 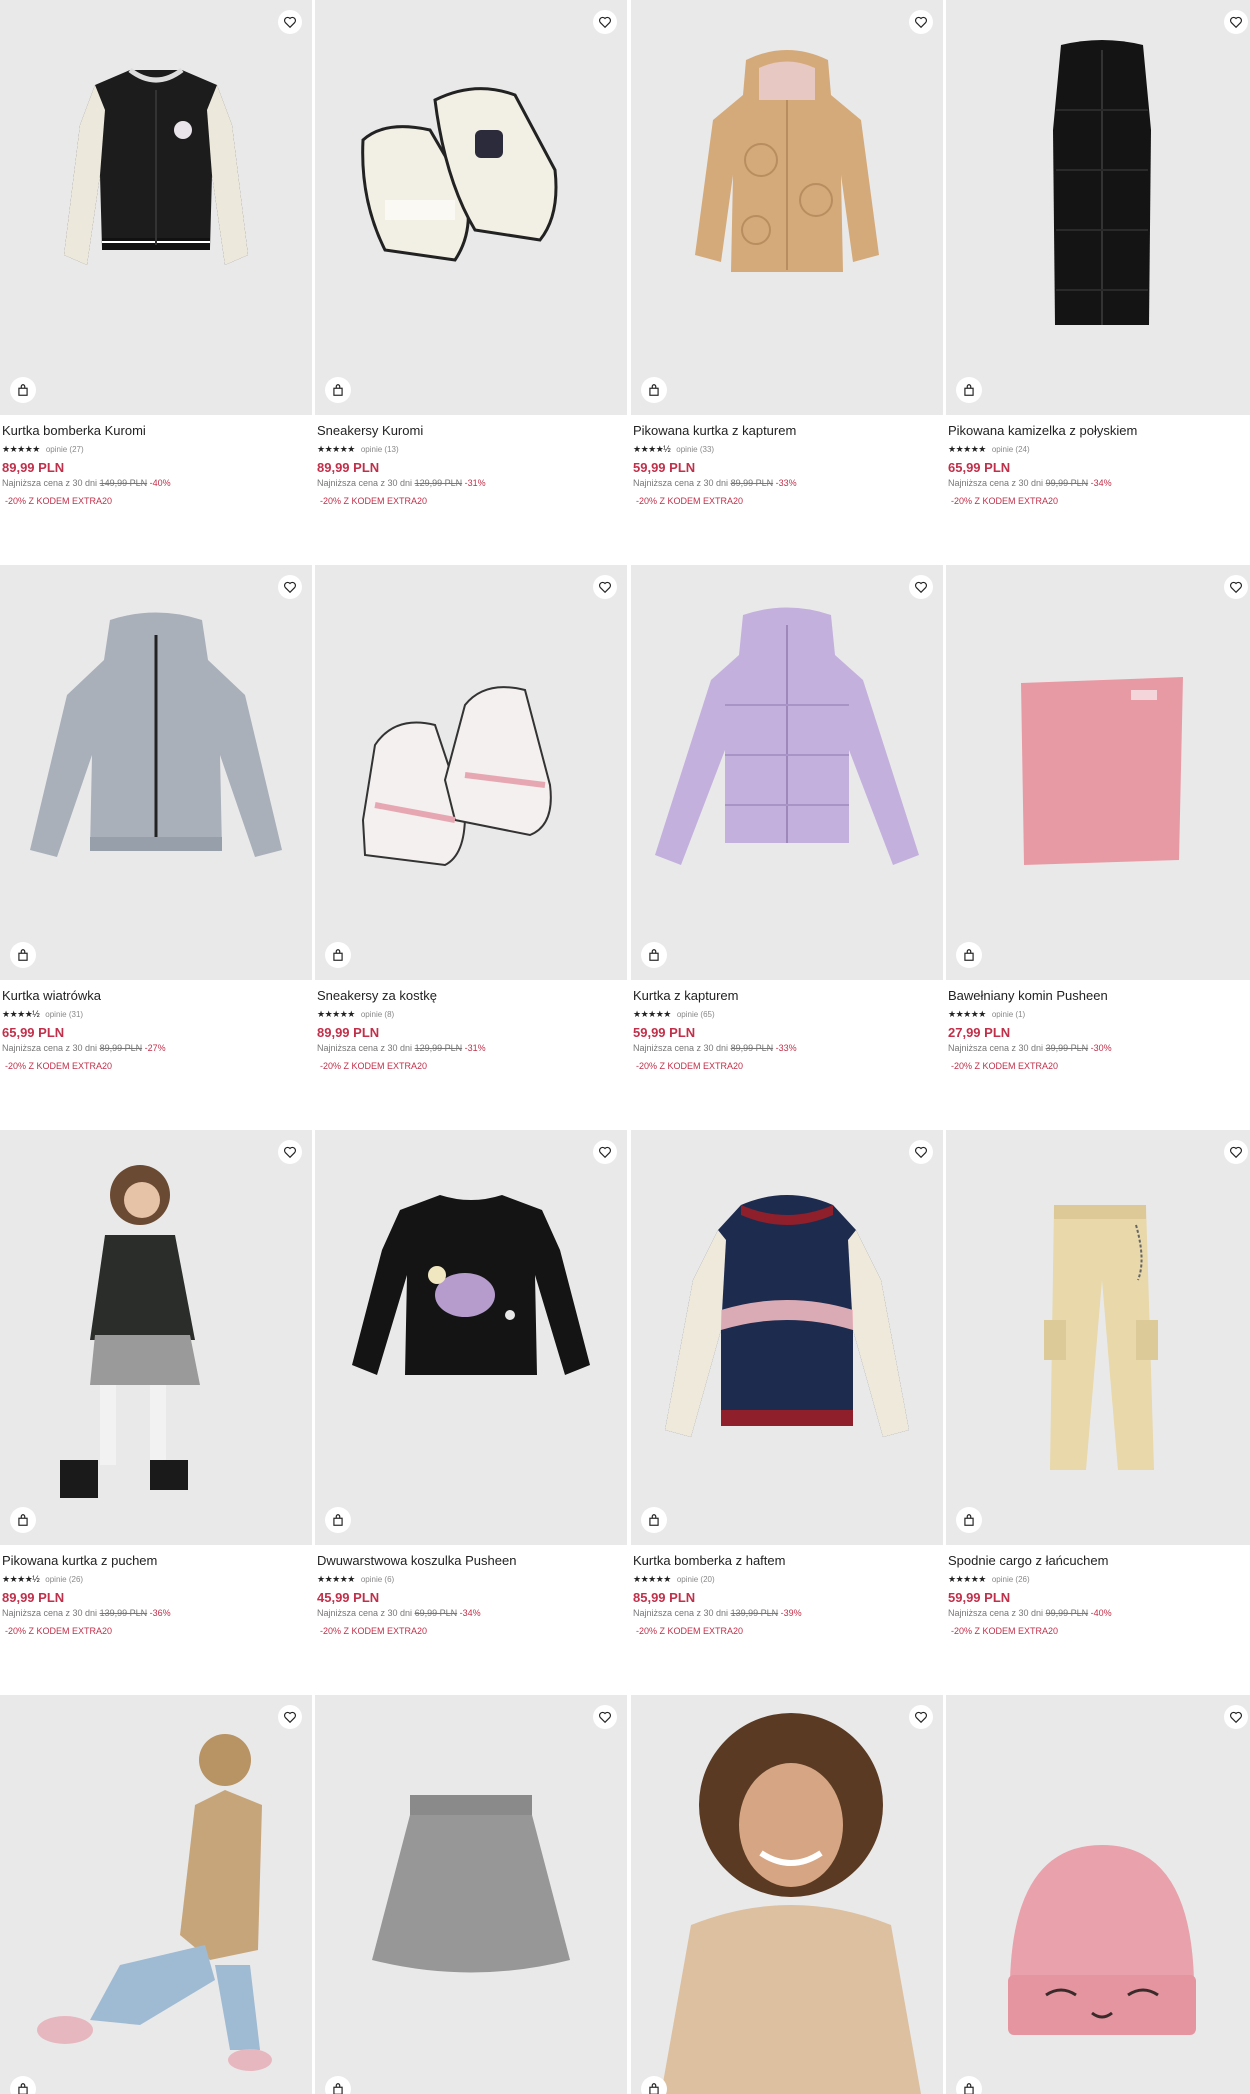 I want to click on product-rating: ★★★★★ opinie (1), so click(x=1099, y=1014).